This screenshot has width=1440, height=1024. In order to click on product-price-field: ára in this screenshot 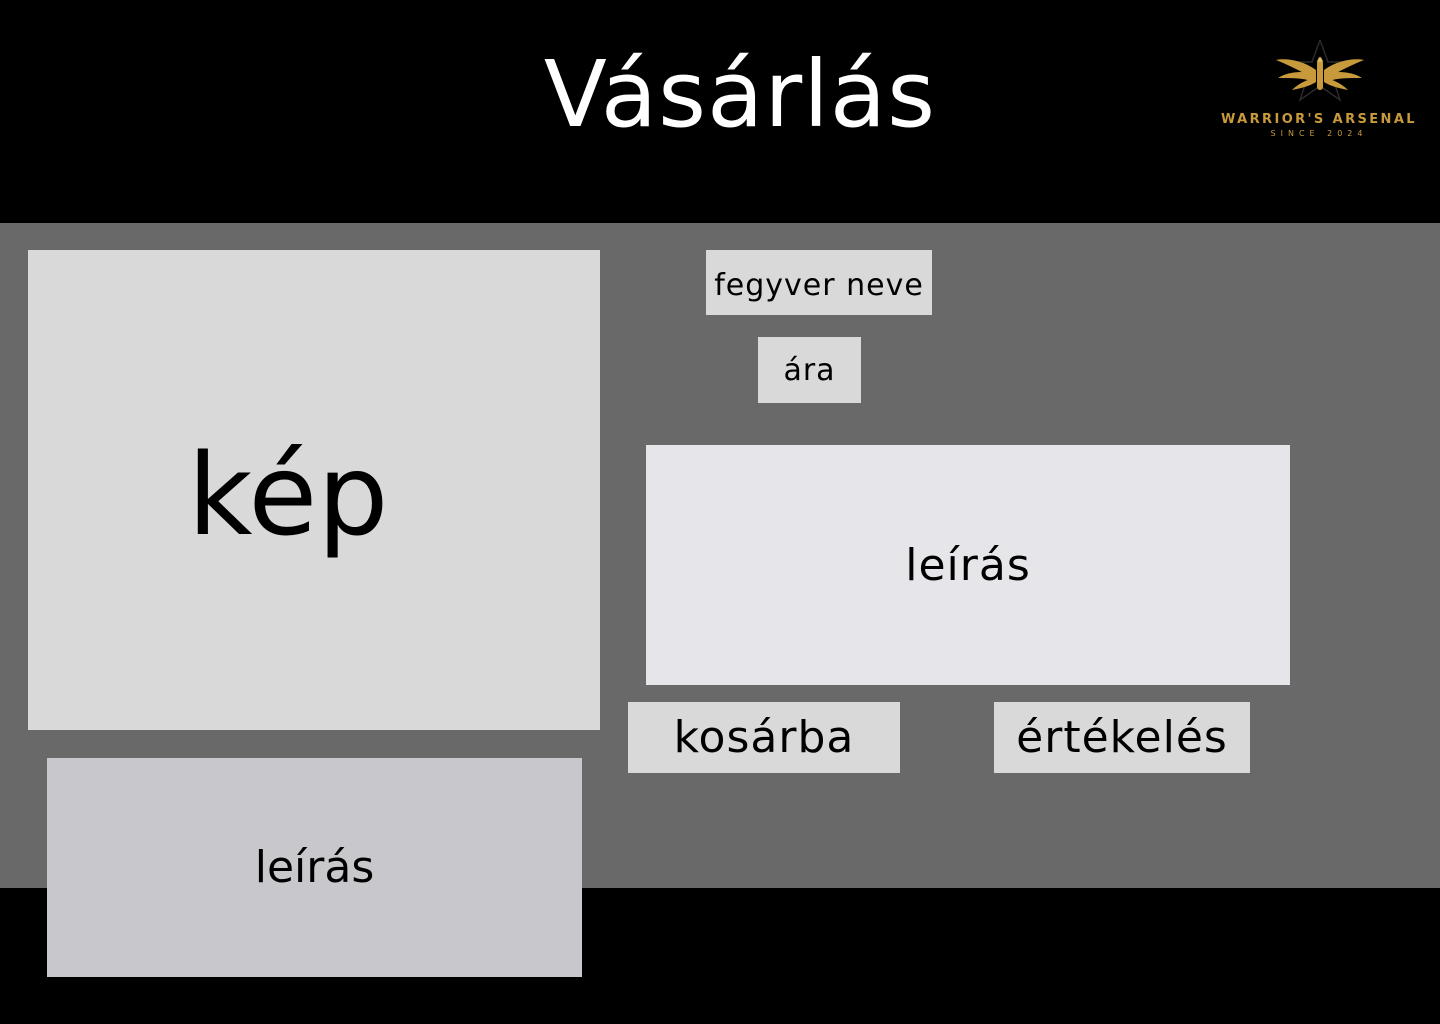, I will do `click(809, 370)`.